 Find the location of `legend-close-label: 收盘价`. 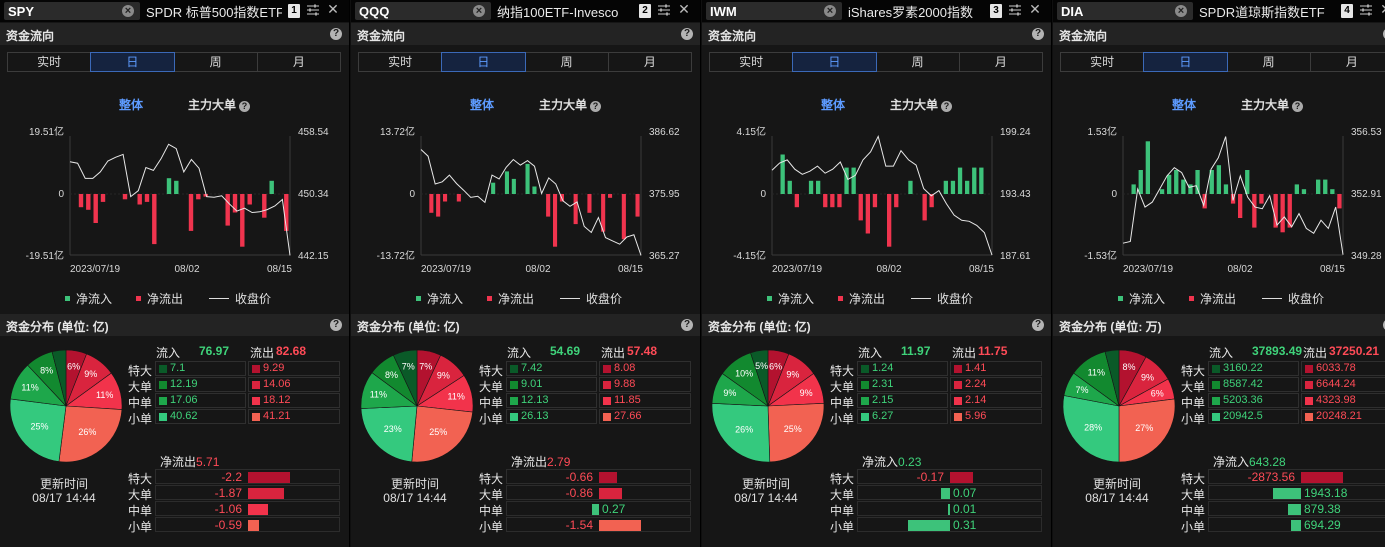

legend-close-label: 收盘价 is located at coordinates (955, 299).